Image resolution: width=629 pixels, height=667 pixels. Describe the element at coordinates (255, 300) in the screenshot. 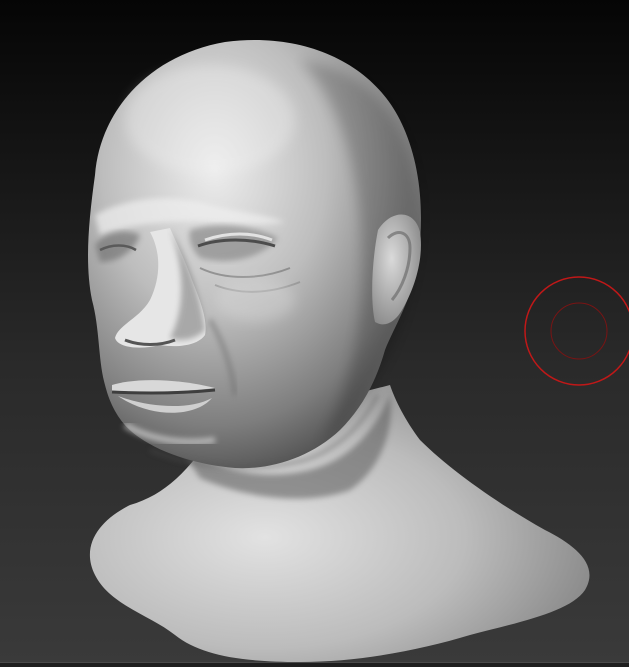

I see `cheekbone-highlight` at that location.